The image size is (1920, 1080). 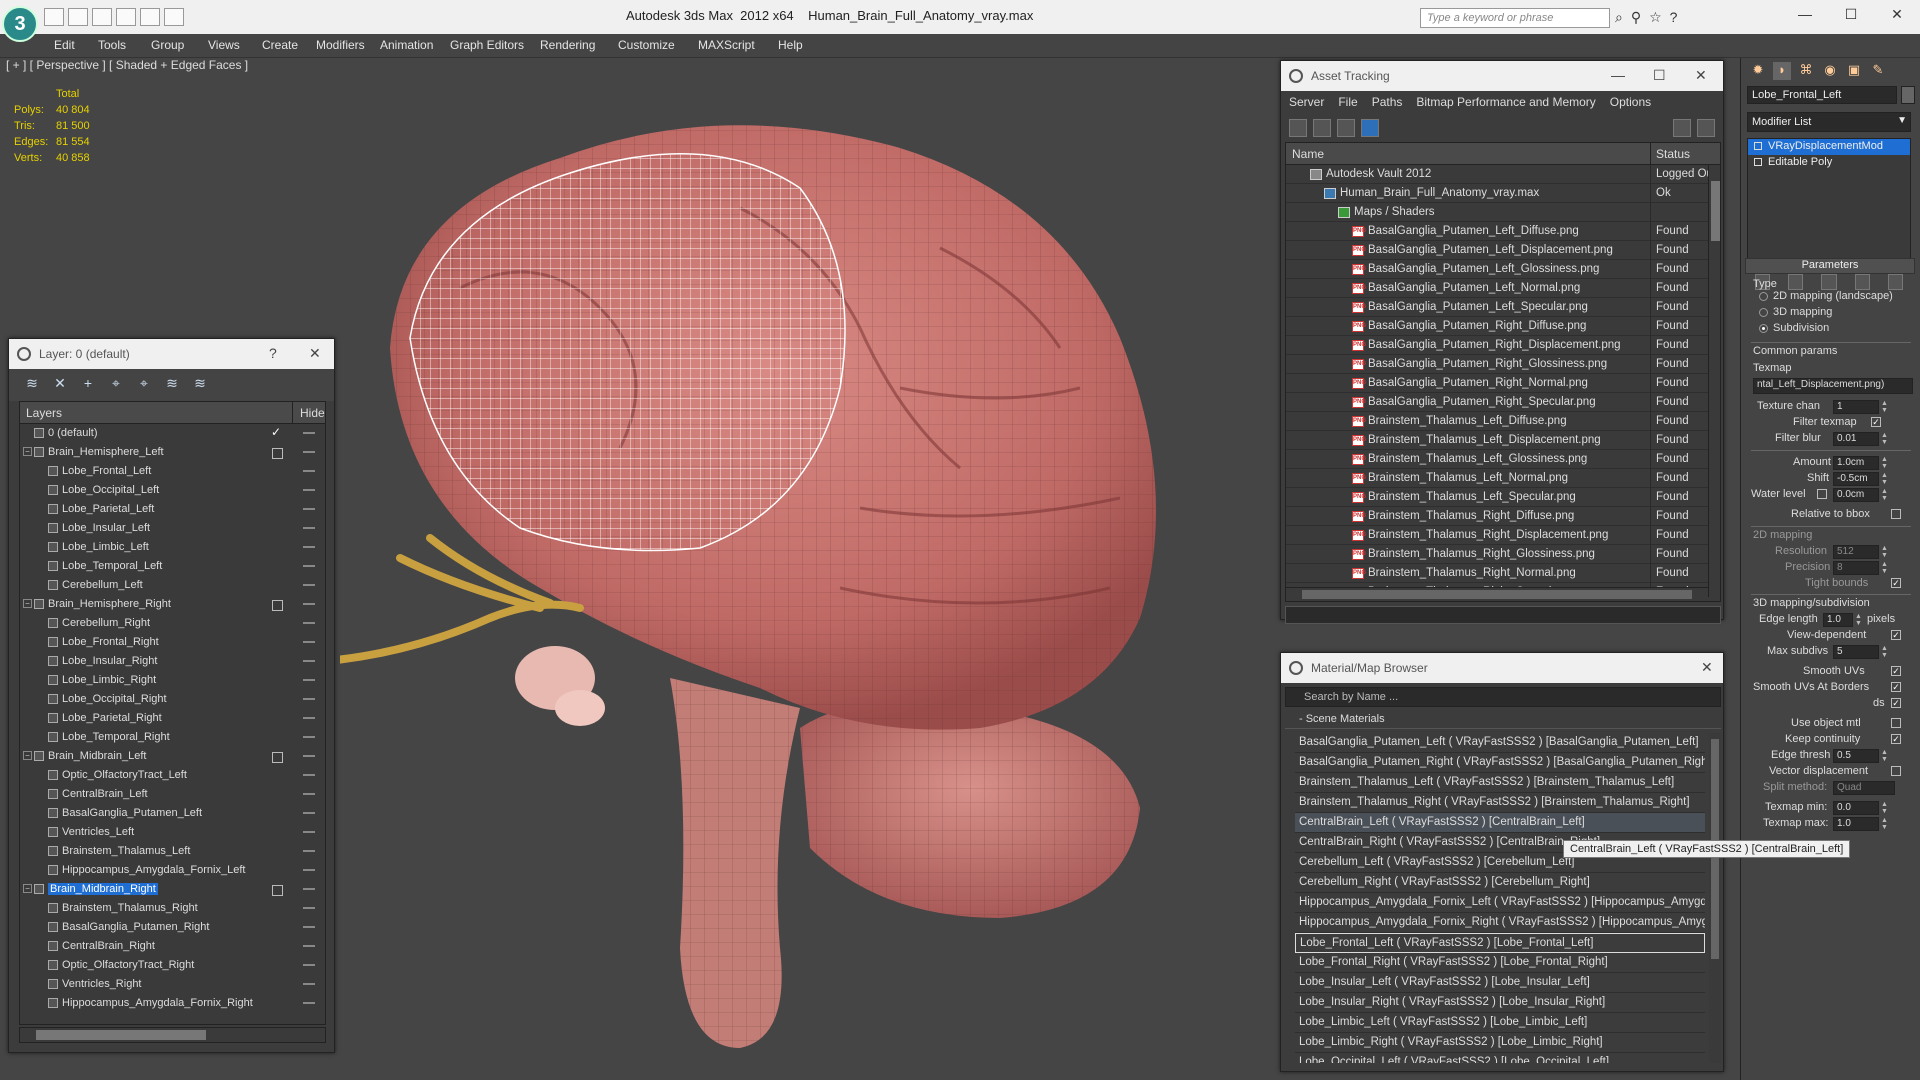 I want to click on amount-spinner: 1.0cm, so click(x=1856, y=463).